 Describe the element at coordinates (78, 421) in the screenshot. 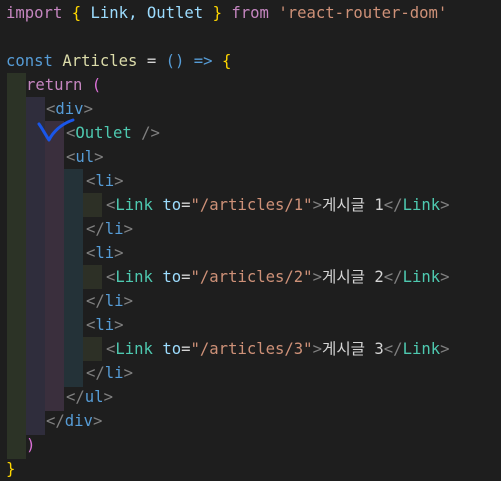

I see `div-close-tag: div` at that location.